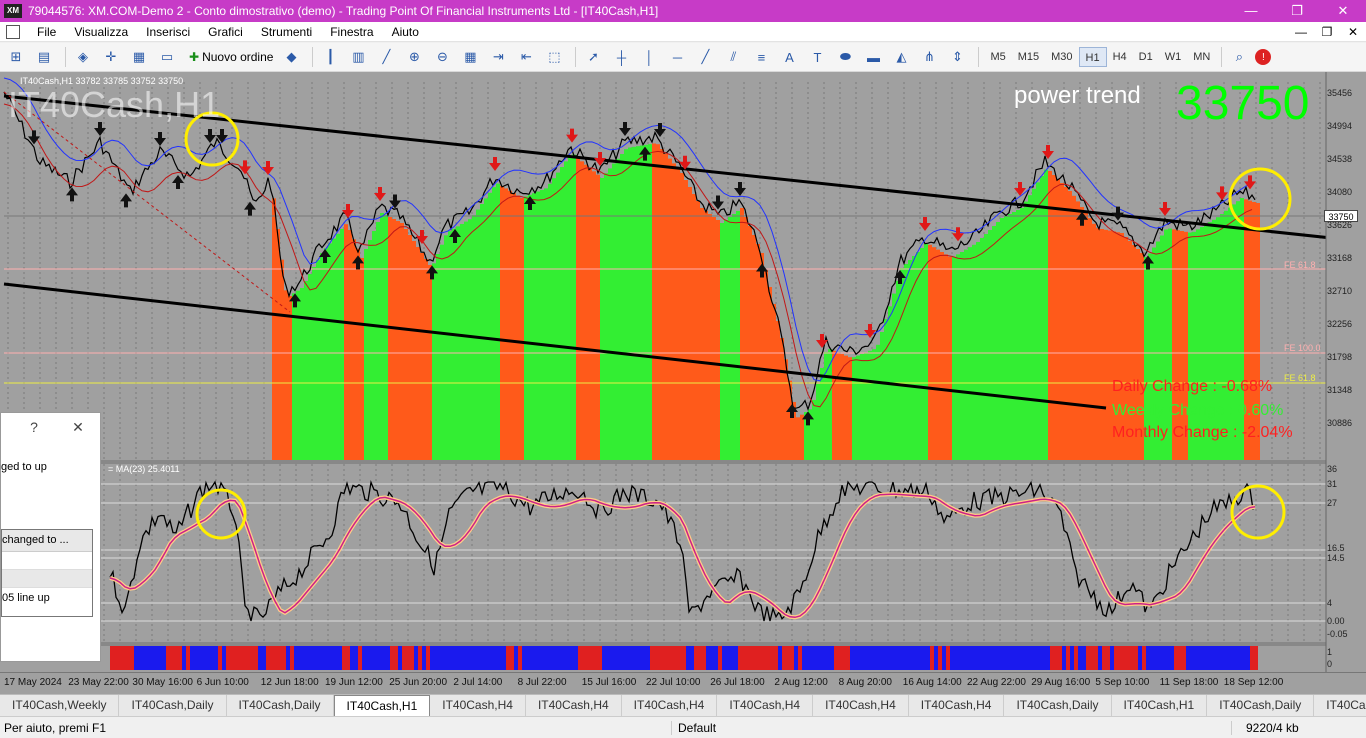  What do you see at coordinates (593, 57) in the screenshot?
I see `cursor-icon: ➚` at bounding box center [593, 57].